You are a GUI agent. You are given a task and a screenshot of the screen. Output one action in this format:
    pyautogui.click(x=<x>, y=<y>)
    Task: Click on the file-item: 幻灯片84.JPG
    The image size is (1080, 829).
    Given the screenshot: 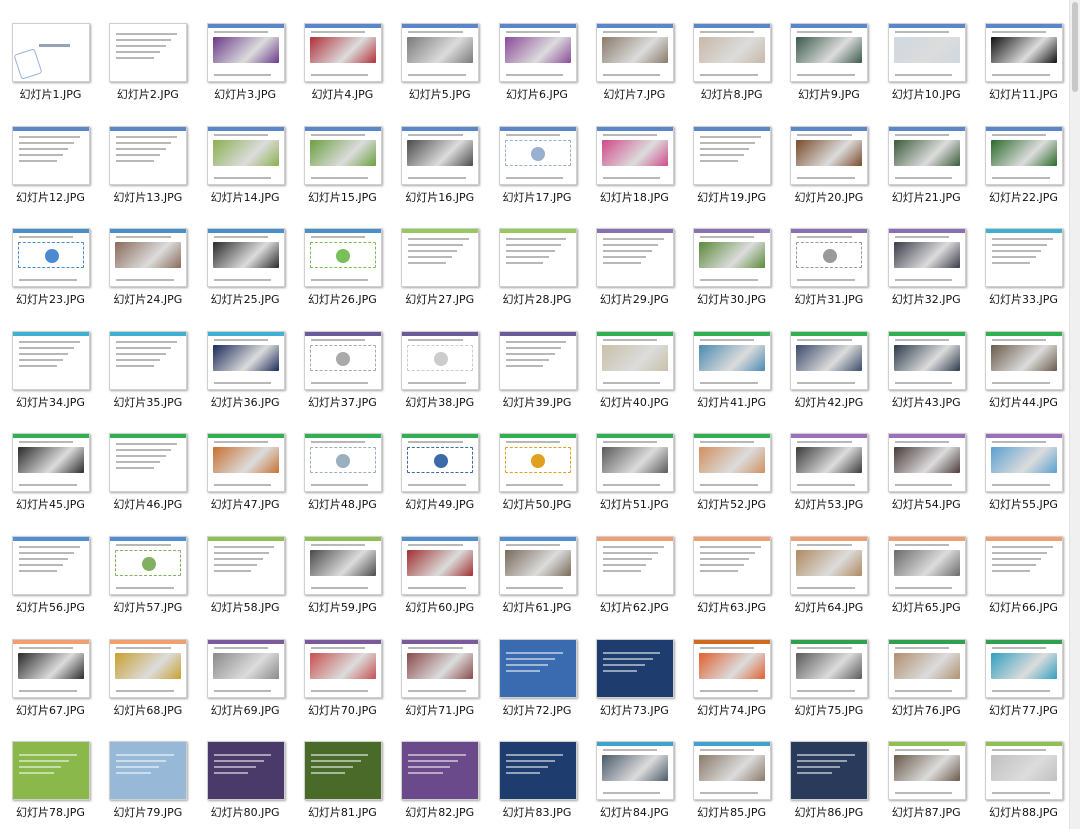 What is the action you would take?
    pyautogui.click(x=634, y=769)
    